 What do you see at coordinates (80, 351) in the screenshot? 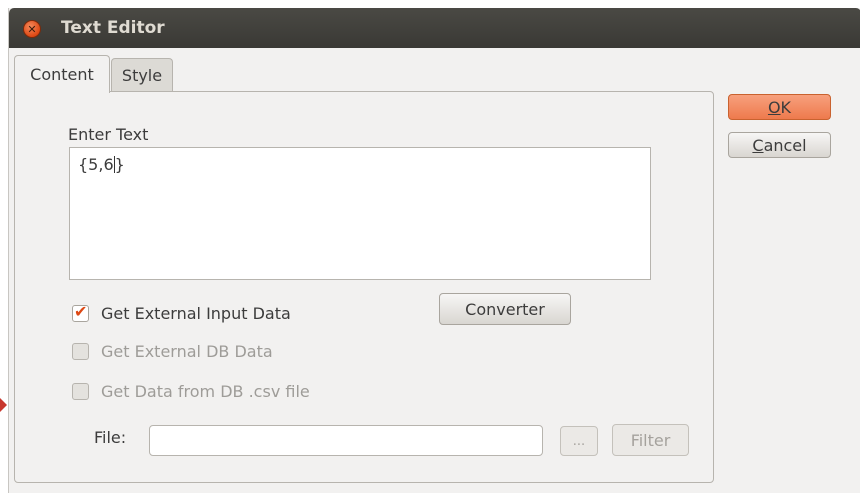
I see `checkbox-box-external-db` at bounding box center [80, 351].